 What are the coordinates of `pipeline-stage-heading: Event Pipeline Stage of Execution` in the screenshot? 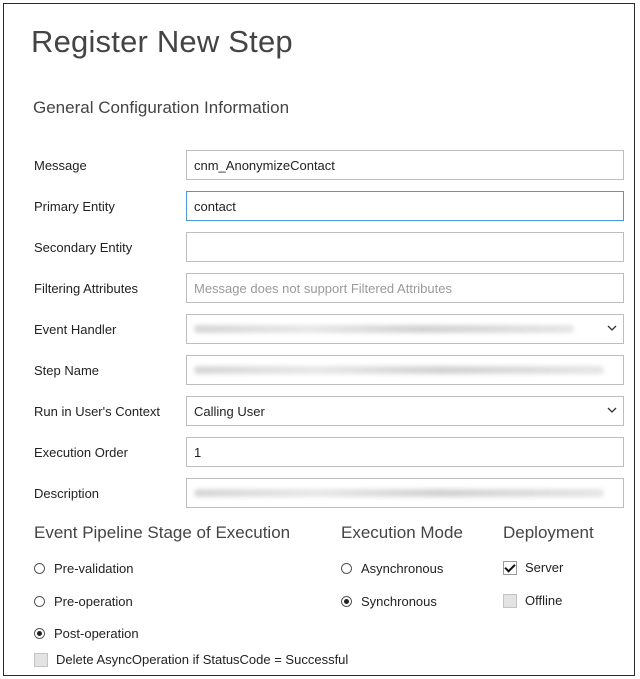 It's located at (162, 532).